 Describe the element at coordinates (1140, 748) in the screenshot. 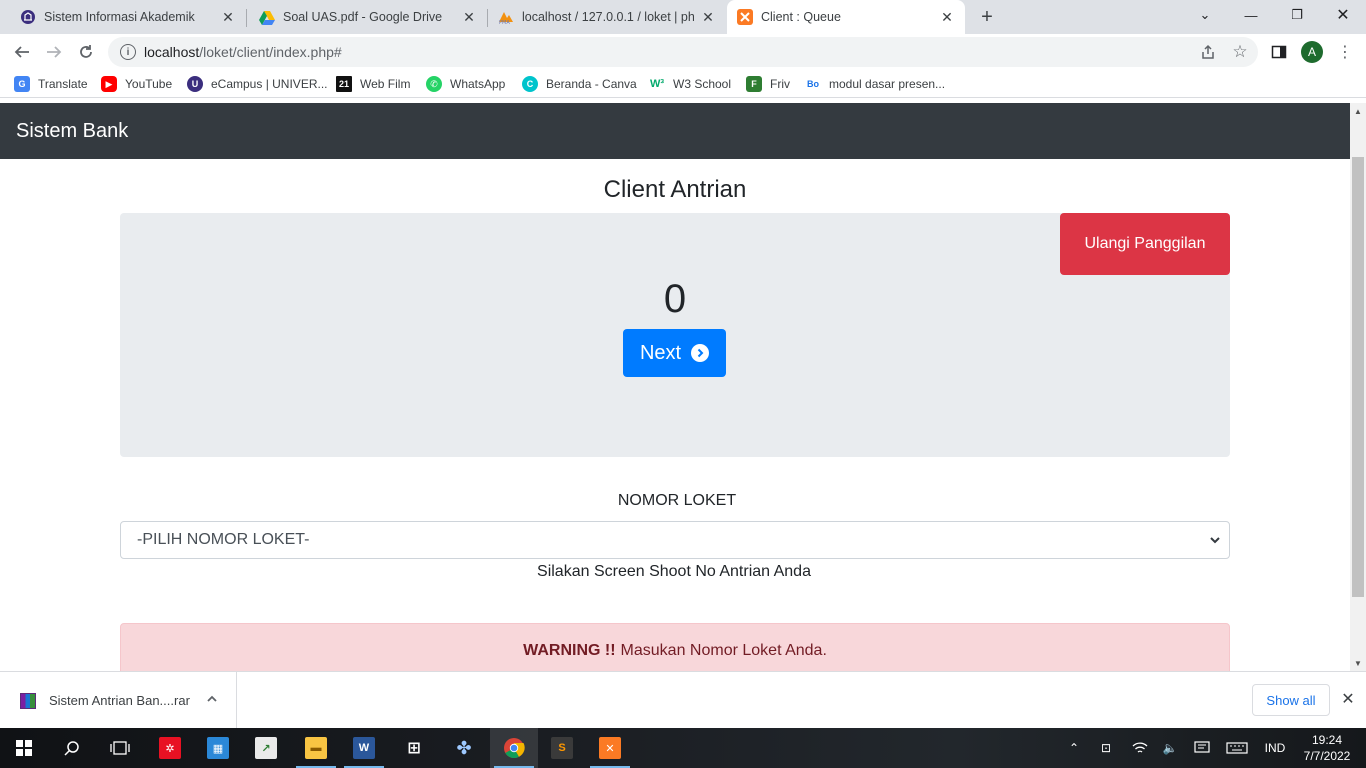

I see `wifi-icon` at that location.